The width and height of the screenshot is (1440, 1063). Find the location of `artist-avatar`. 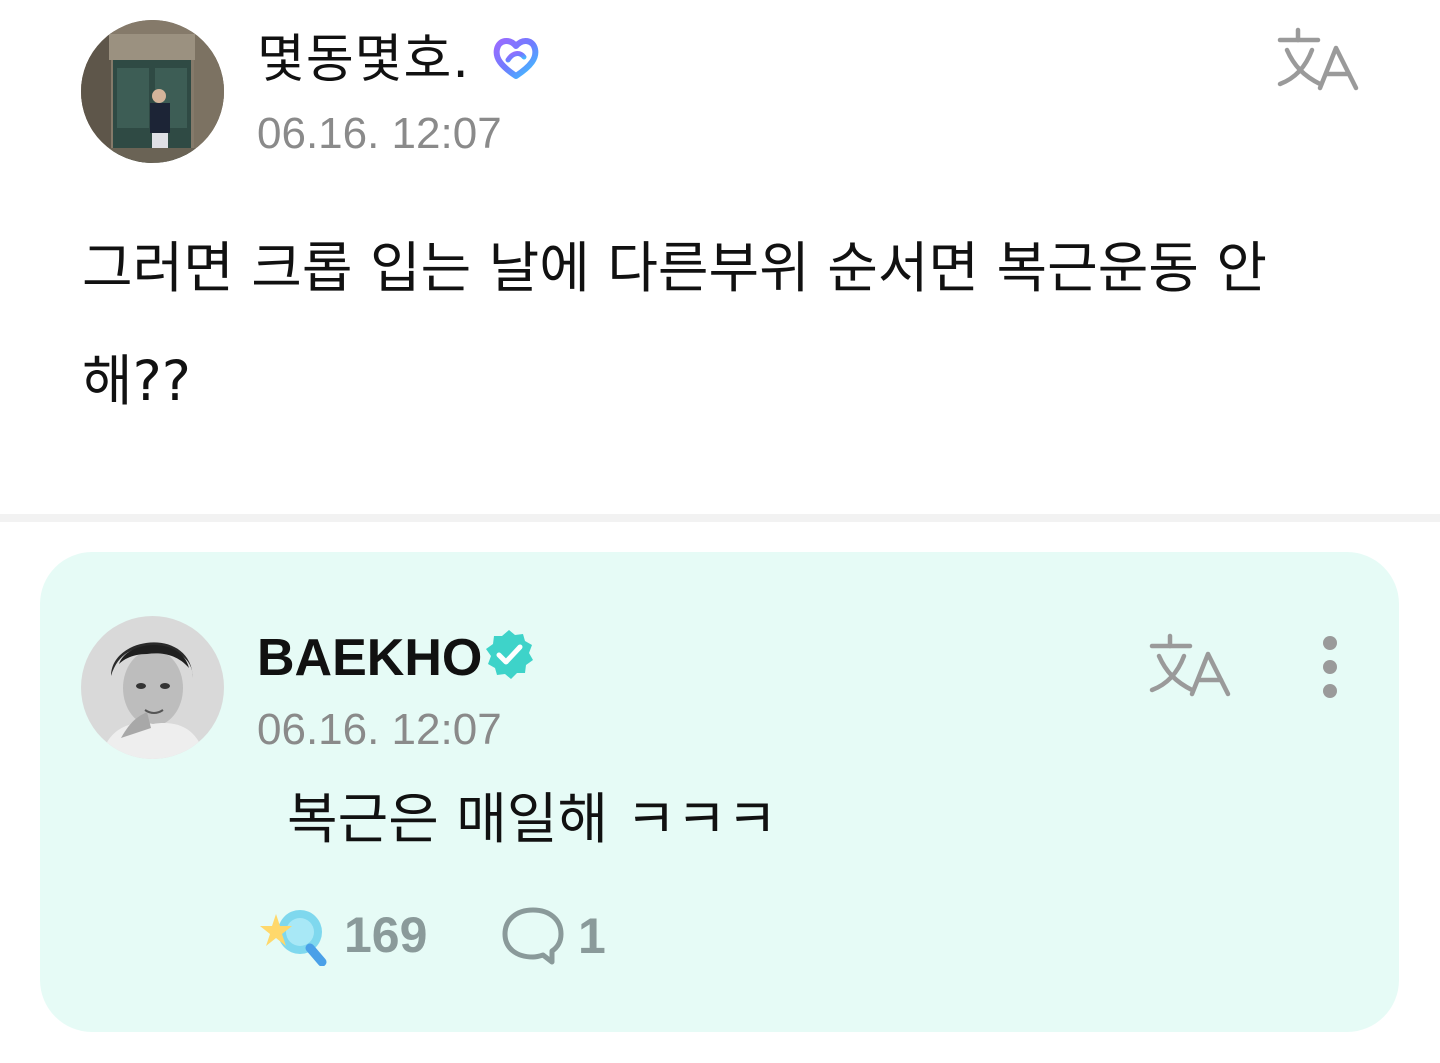

artist-avatar is located at coordinates (152, 687).